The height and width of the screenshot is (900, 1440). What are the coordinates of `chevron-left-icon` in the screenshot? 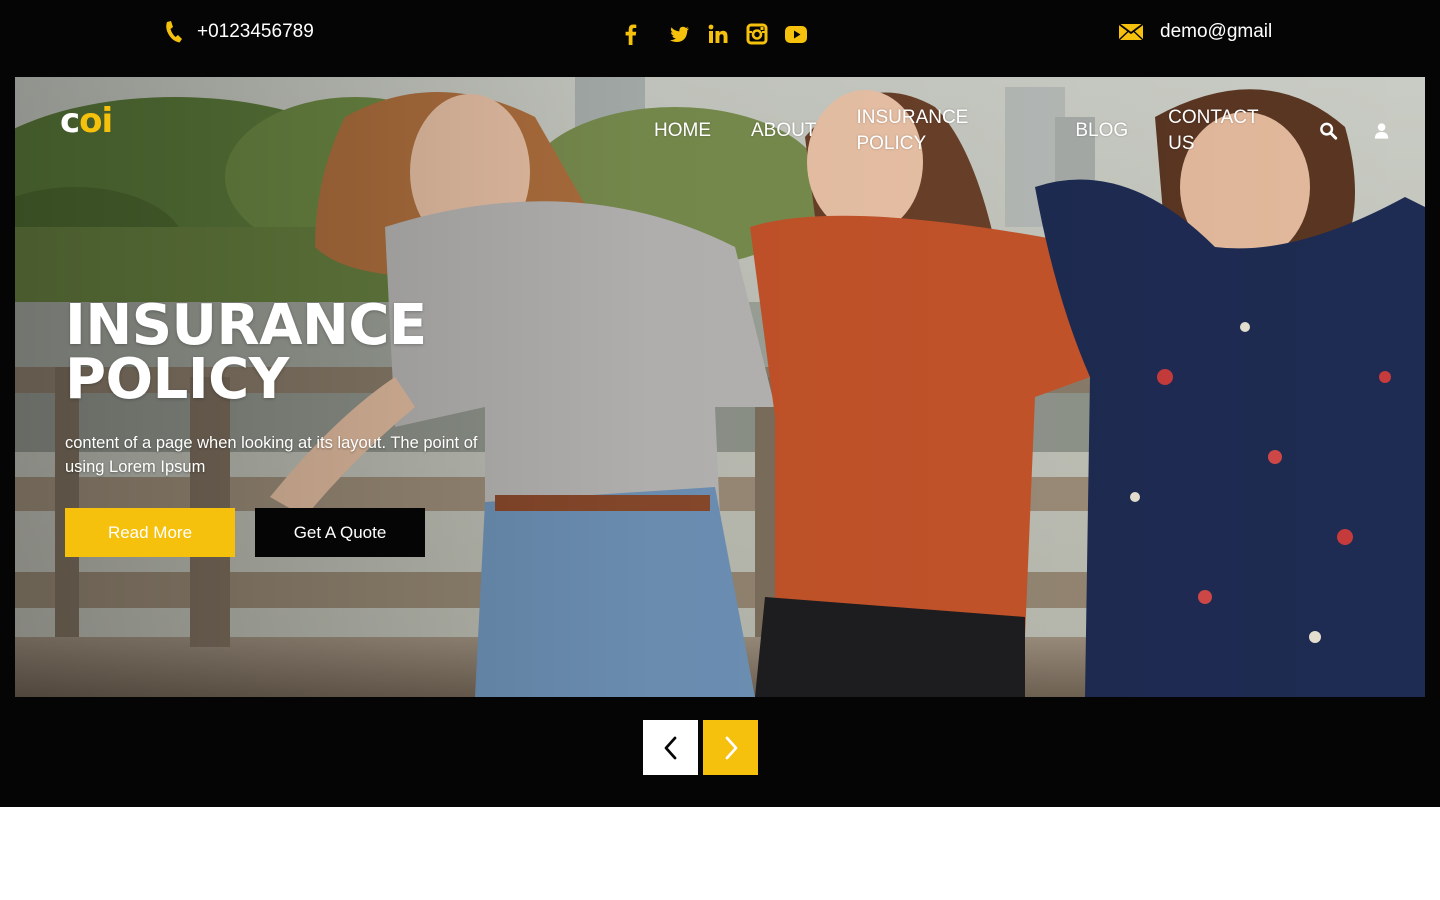 It's located at (670, 747).